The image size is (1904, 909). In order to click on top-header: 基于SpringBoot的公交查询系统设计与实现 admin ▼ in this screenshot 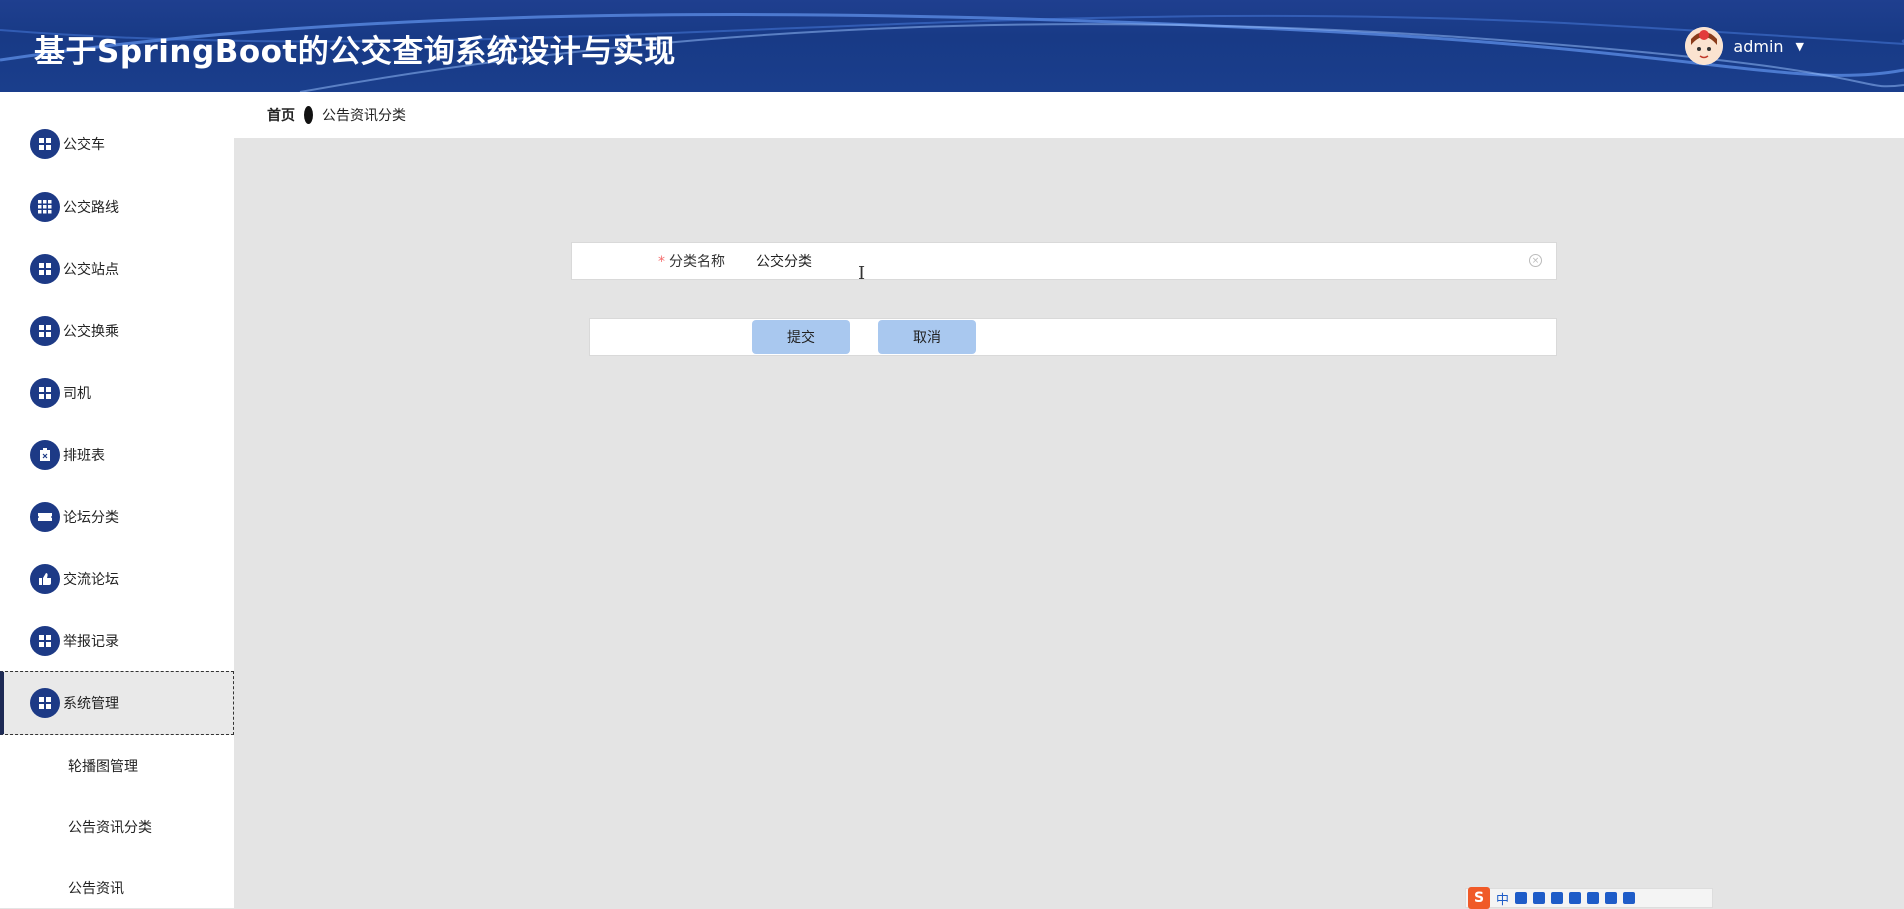, I will do `click(952, 46)`.